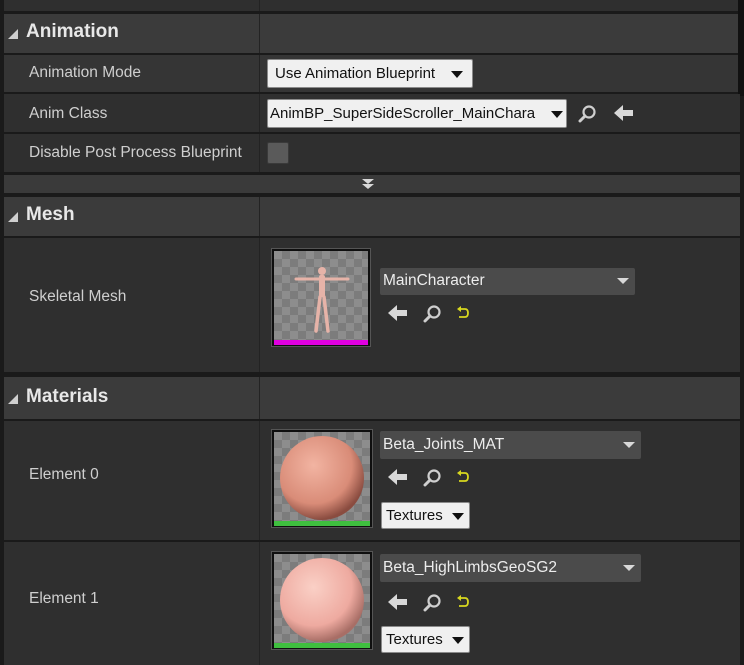  I want to click on category-header-mesh: Mesh, so click(372, 216).